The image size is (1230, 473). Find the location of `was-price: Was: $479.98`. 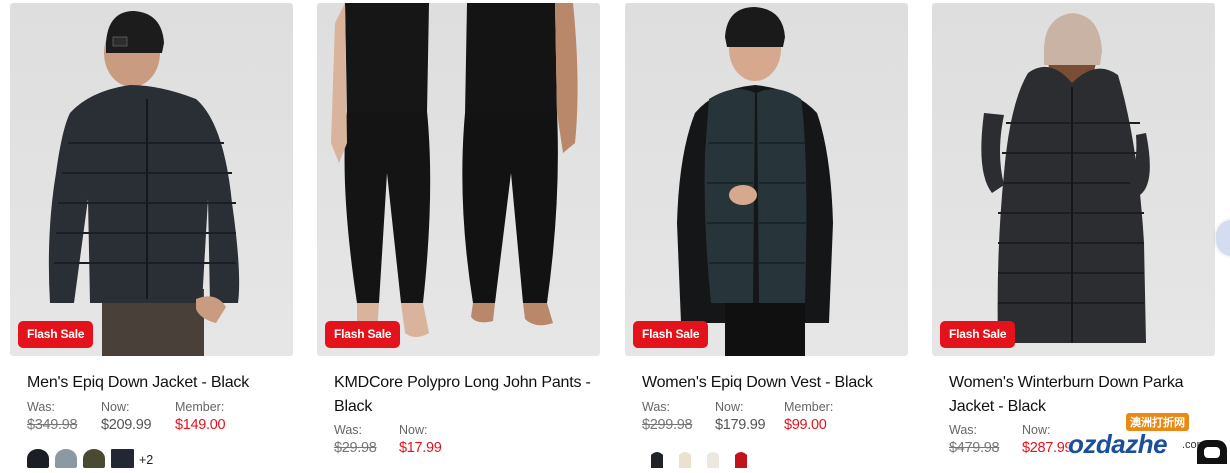

was-price: Was: $479.98 is located at coordinates (974, 440).